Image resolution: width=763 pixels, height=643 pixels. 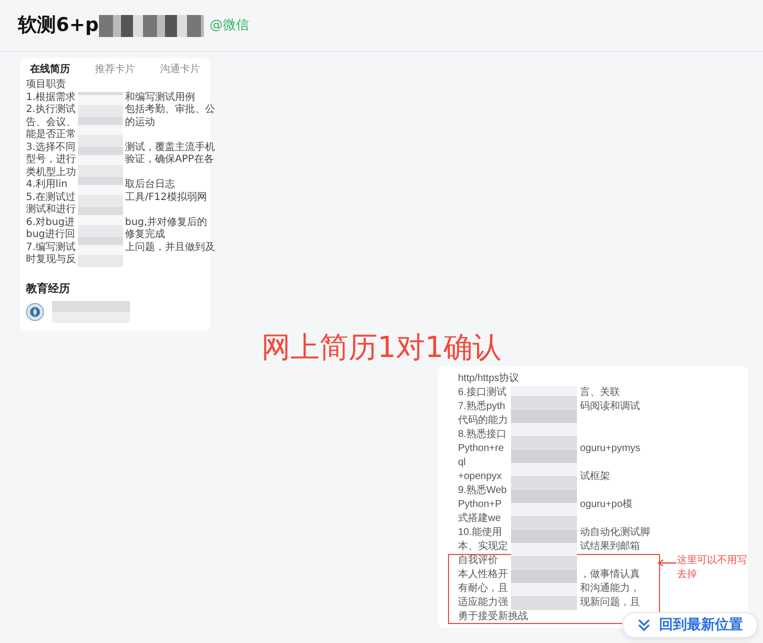 What do you see at coordinates (48, 288) in the screenshot?
I see `section-heading: 教育经历` at bounding box center [48, 288].